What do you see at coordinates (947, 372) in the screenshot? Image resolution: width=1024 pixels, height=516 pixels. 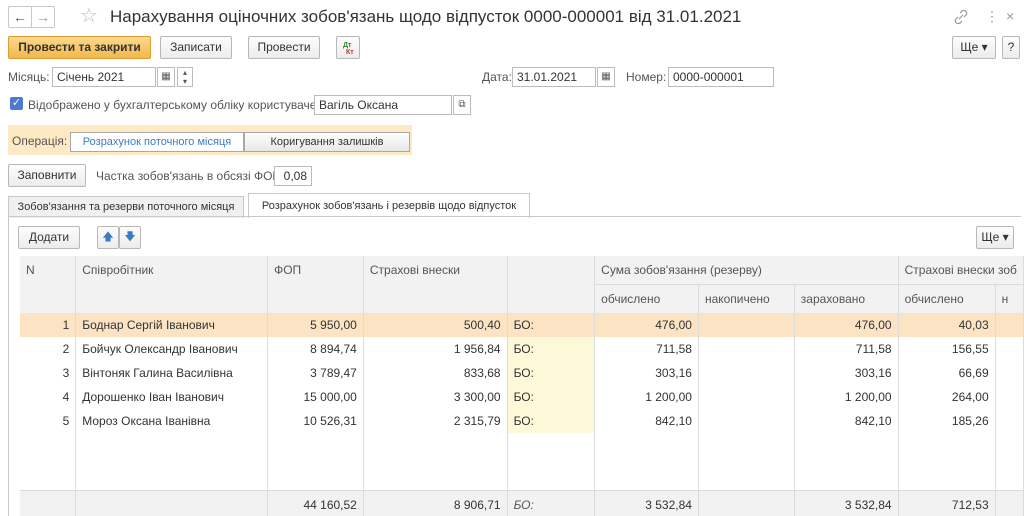 I see `row-ins-computed: 66,69` at bounding box center [947, 372].